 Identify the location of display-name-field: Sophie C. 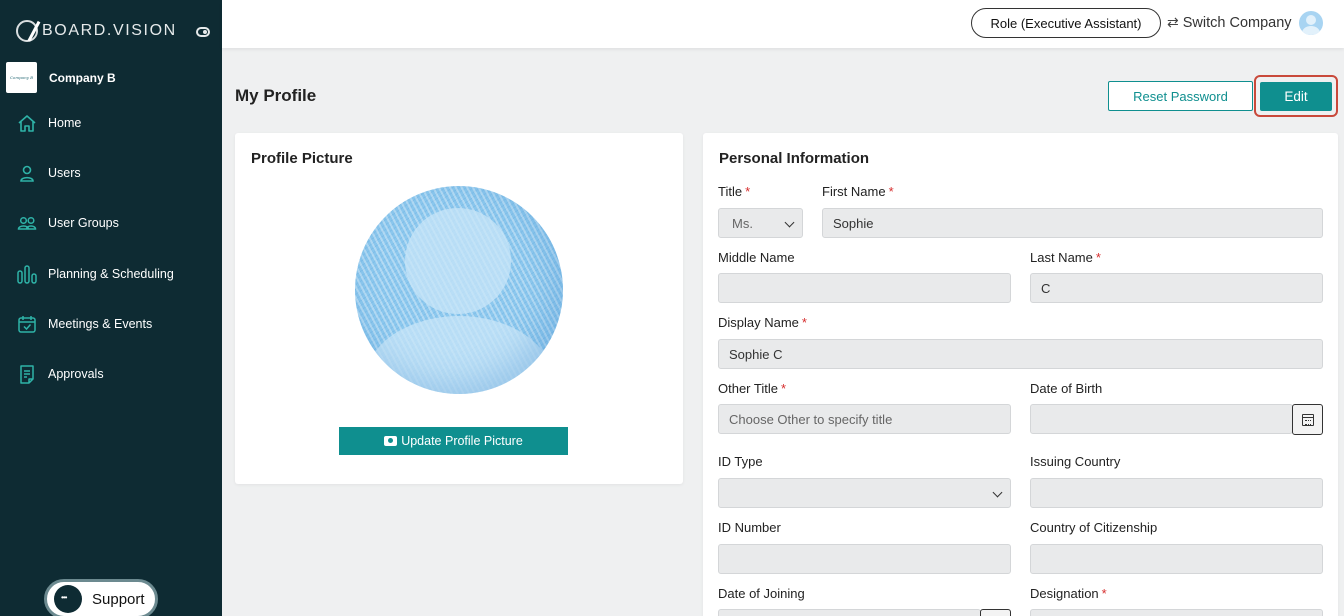
(1020, 354).